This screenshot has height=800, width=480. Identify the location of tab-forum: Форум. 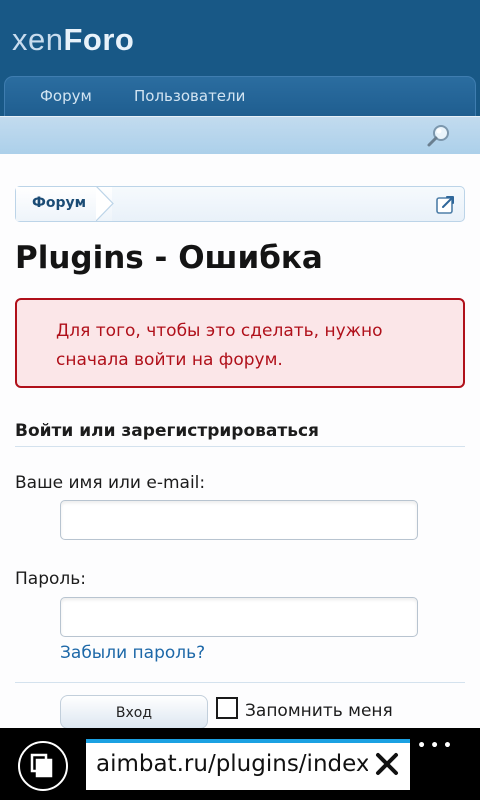
(66, 96).